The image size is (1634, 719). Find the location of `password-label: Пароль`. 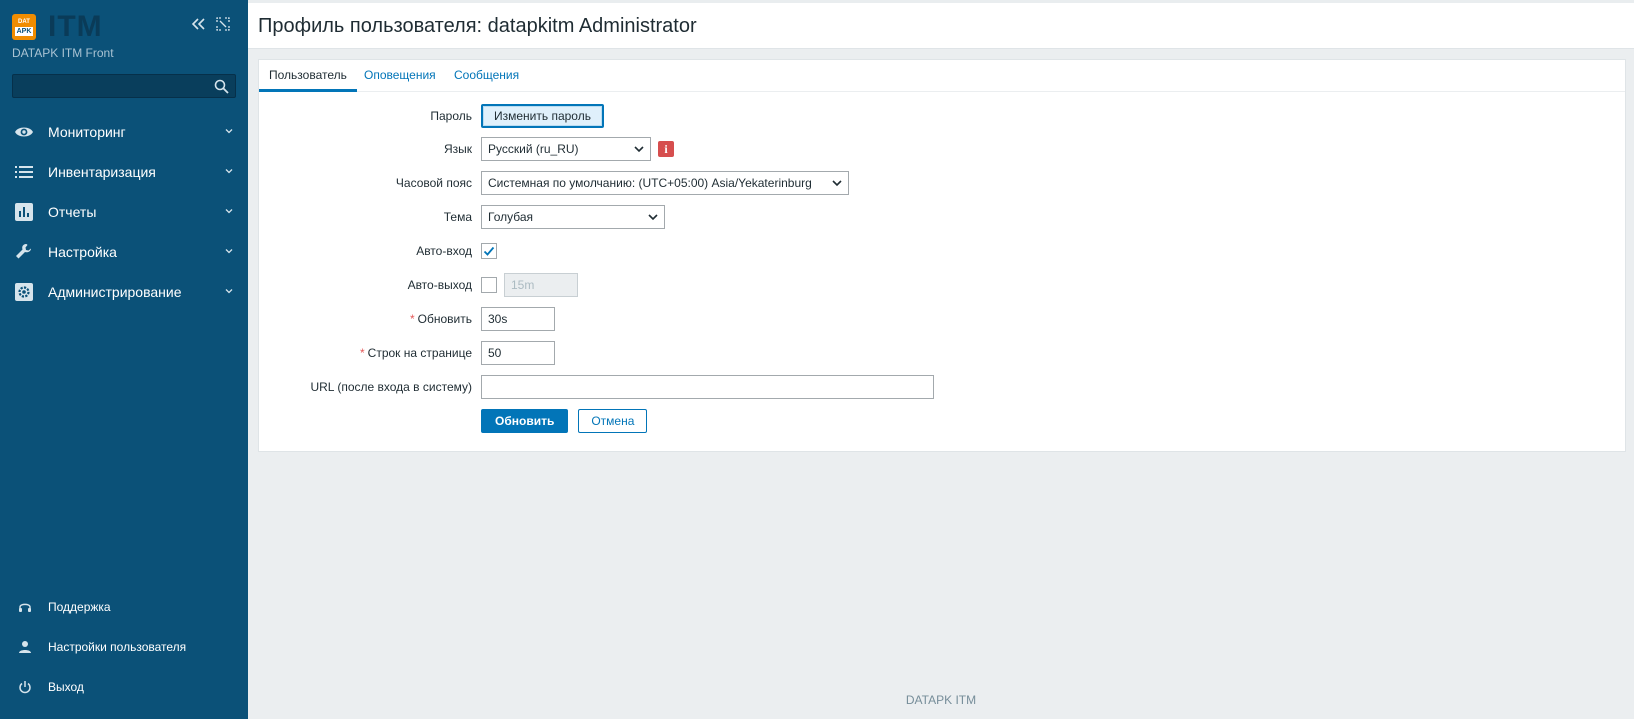

password-label: Пароль is located at coordinates (451, 116).